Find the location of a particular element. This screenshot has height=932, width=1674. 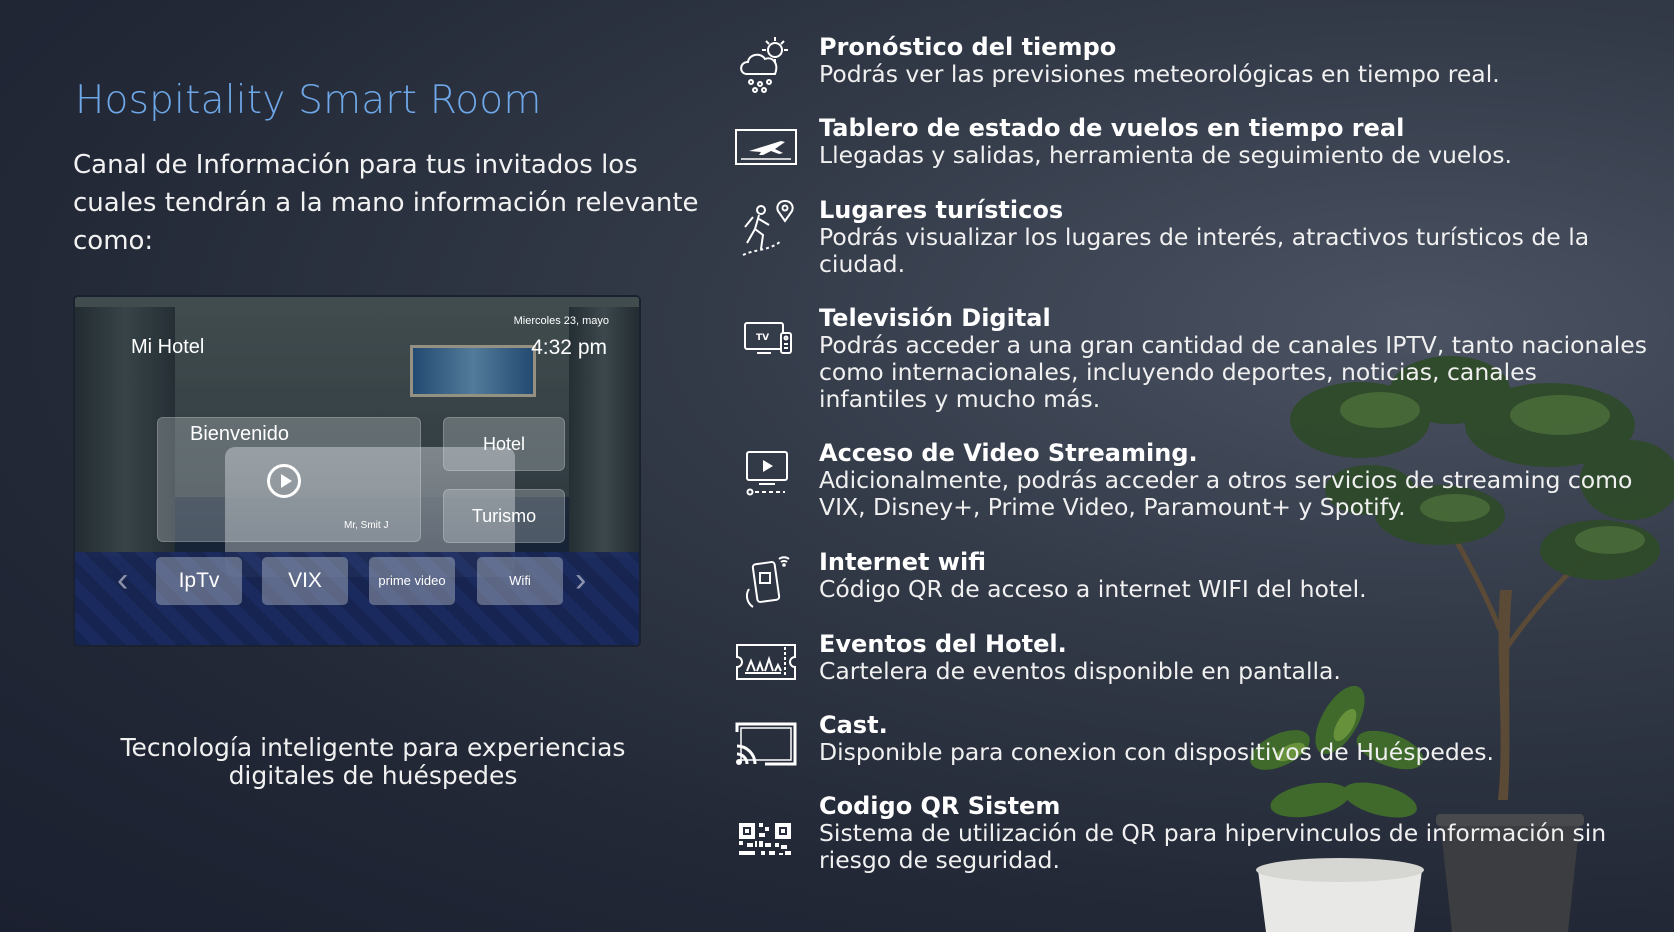

welcome-panel: Bienvenido Mr, Smit J is located at coordinates (289, 479).